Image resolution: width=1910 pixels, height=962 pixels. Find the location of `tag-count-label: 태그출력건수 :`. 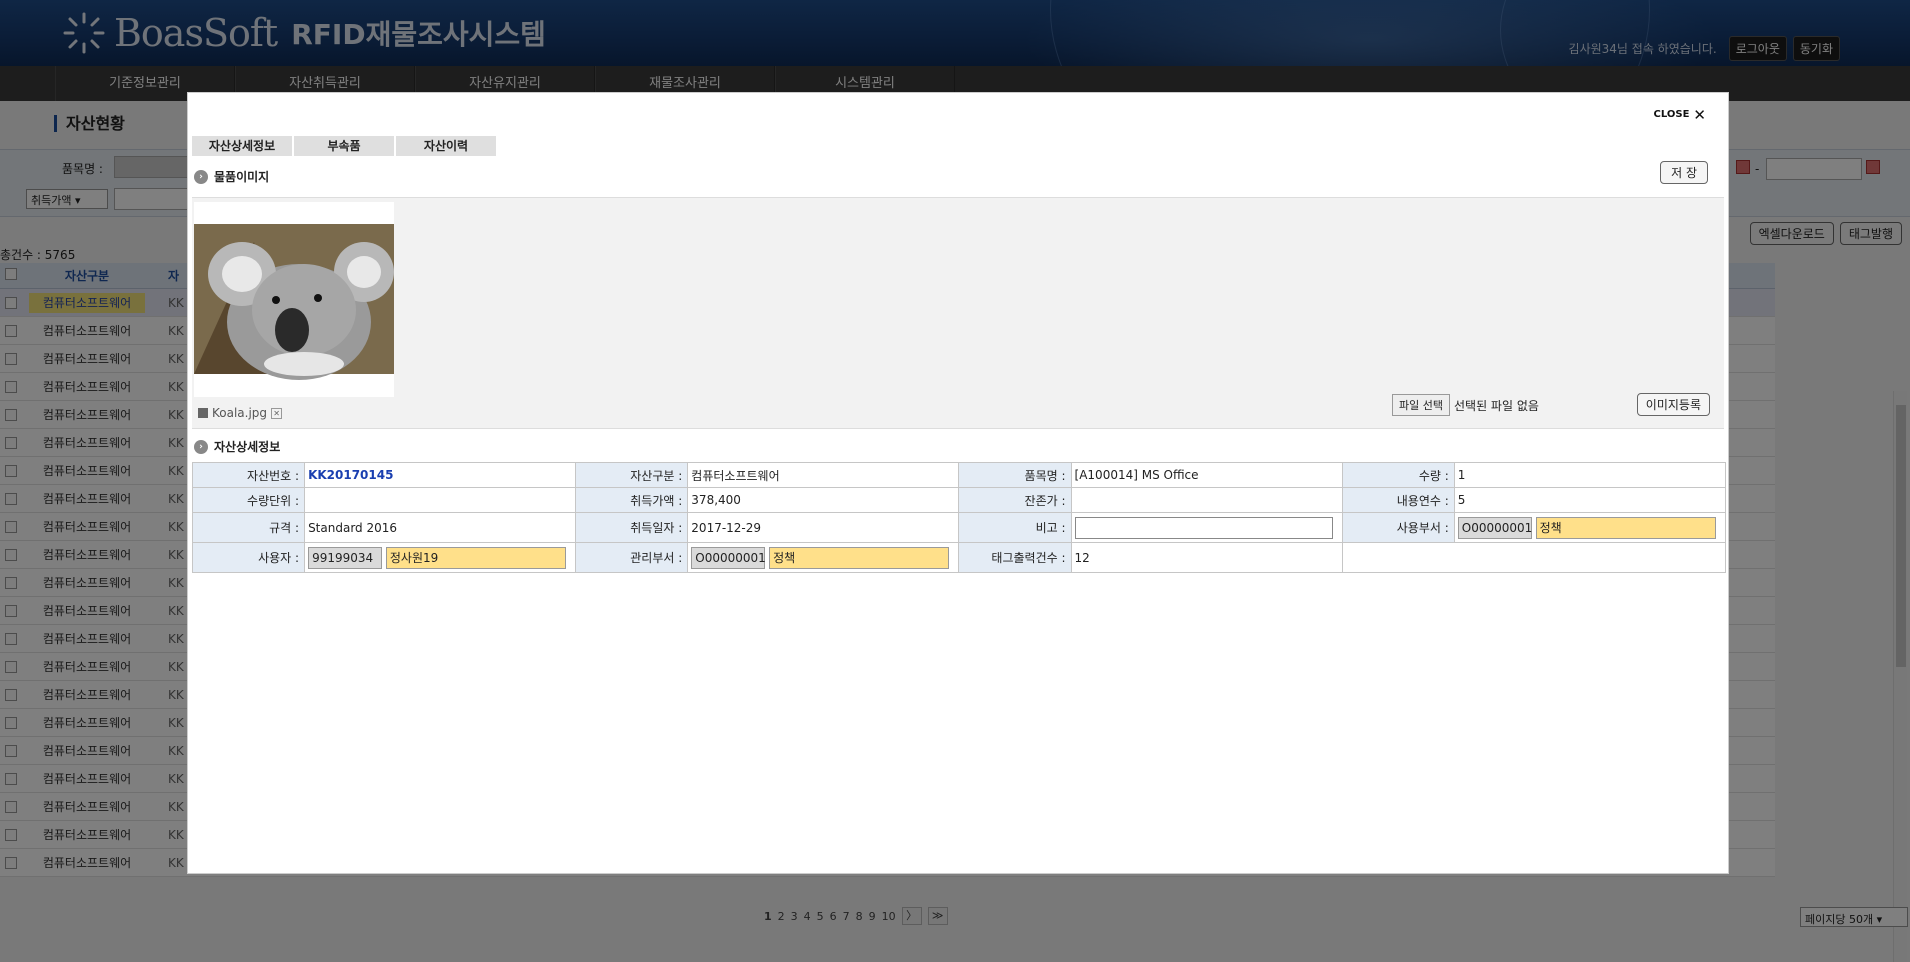

tag-count-label: 태그출력건수 : is located at coordinates (1015, 557).